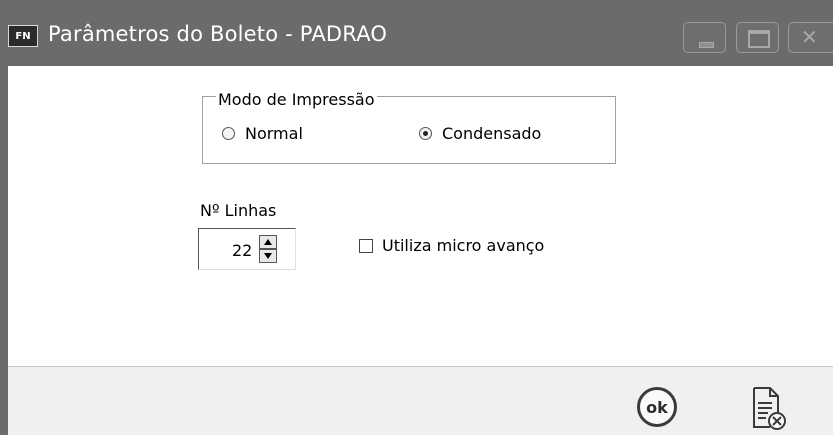 This screenshot has height=435, width=833. I want to click on radio-normal: Normal, so click(262, 133).